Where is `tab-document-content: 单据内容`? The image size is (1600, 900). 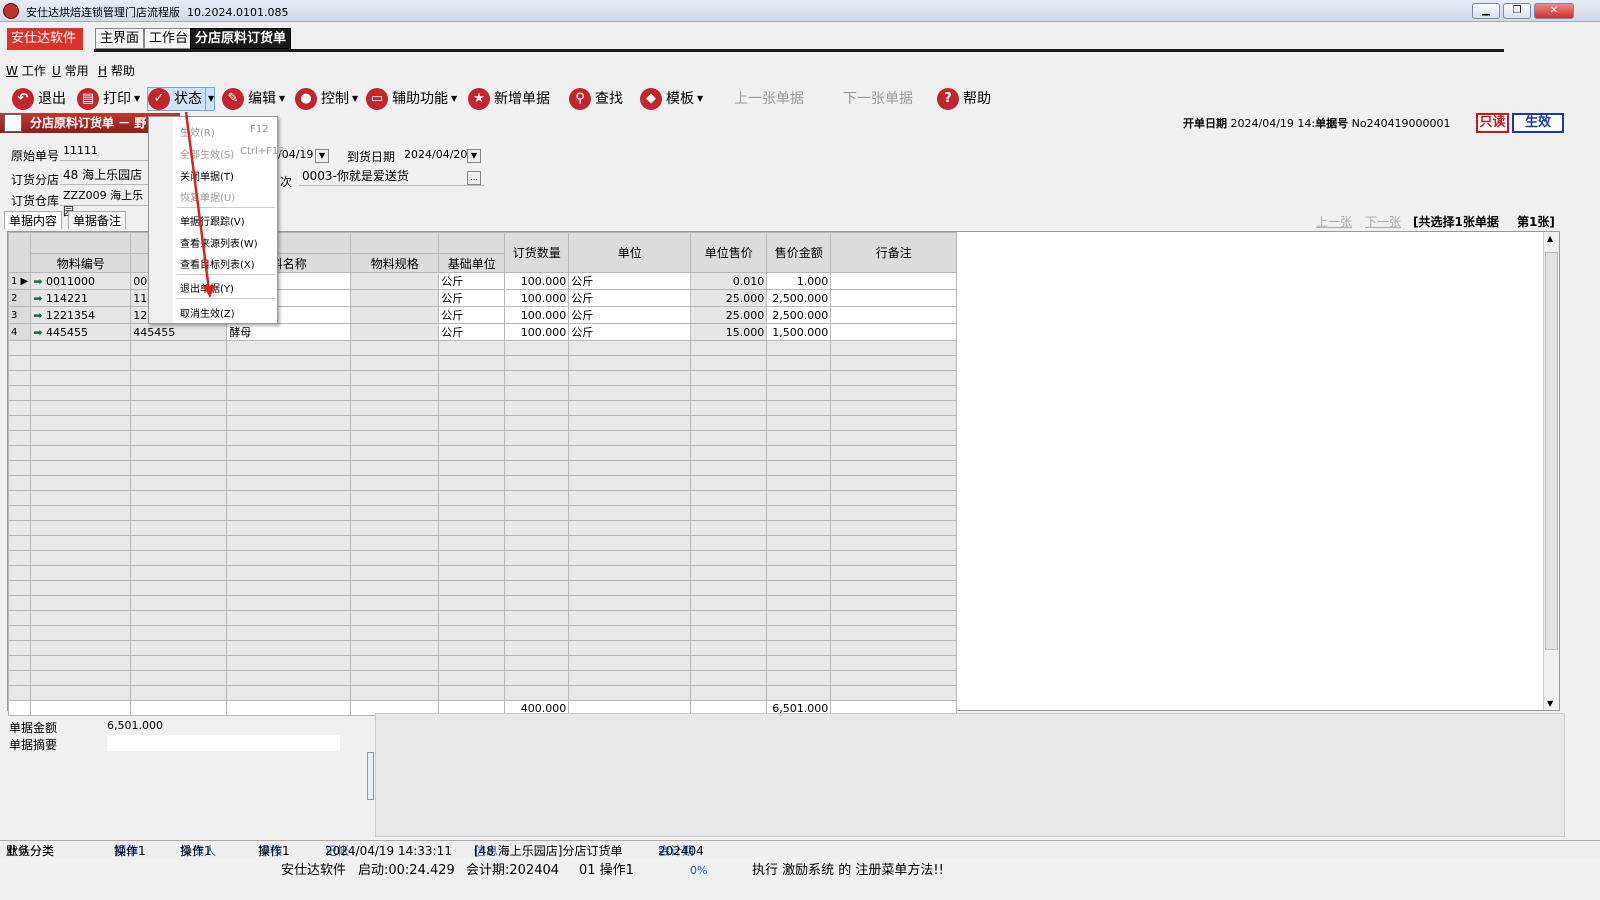
tab-document-content: 单据内容 is located at coordinates (33, 220).